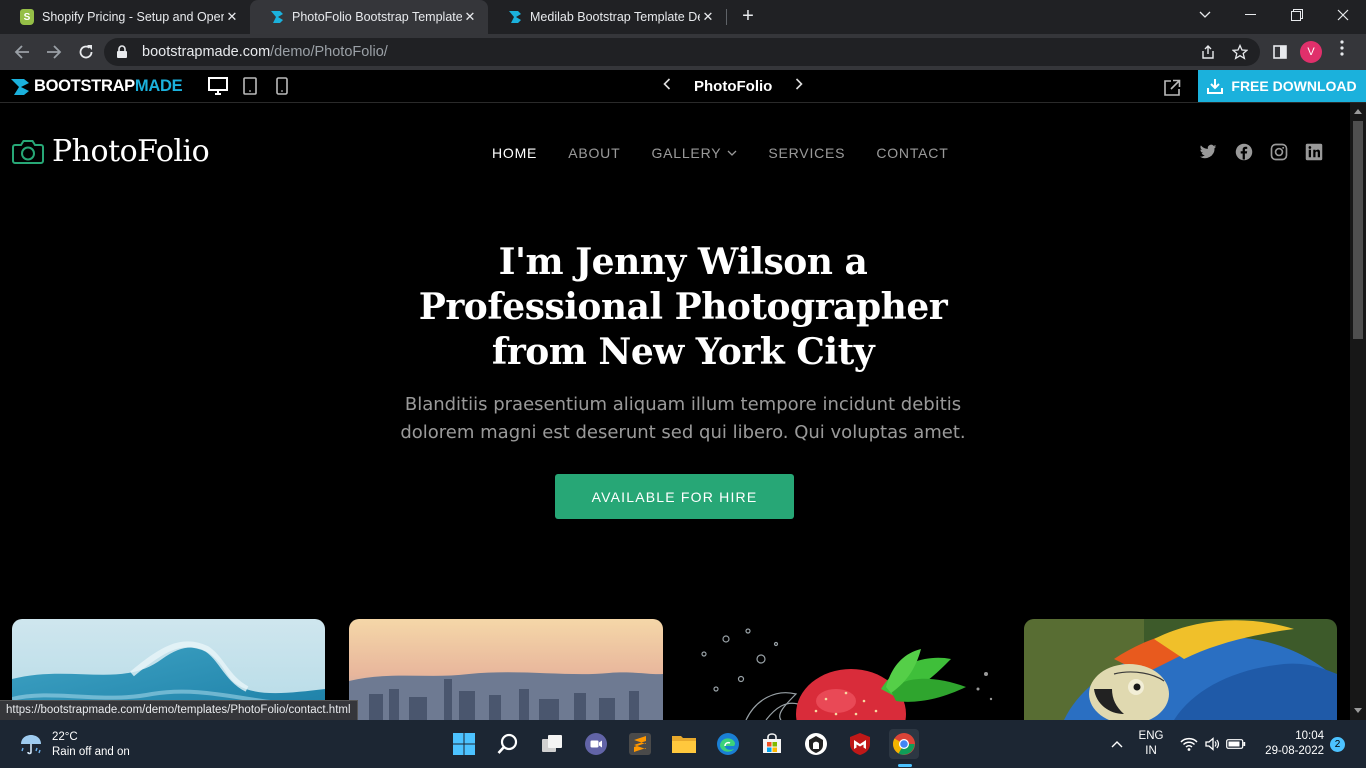 This screenshot has width=1366, height=768. What do you see at coordinates (748, 17) in the screenshot?
I see `new-tab-button: +` at bounding box center [748, 17].